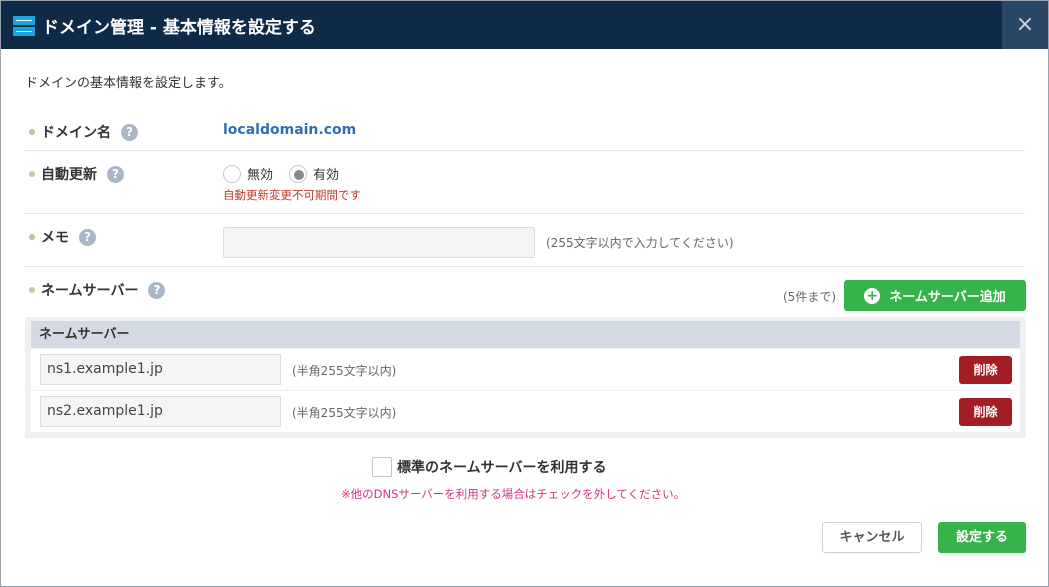 The image size is (1049, 587). I want to click on submit-button: 設定する, so click(982, 537).